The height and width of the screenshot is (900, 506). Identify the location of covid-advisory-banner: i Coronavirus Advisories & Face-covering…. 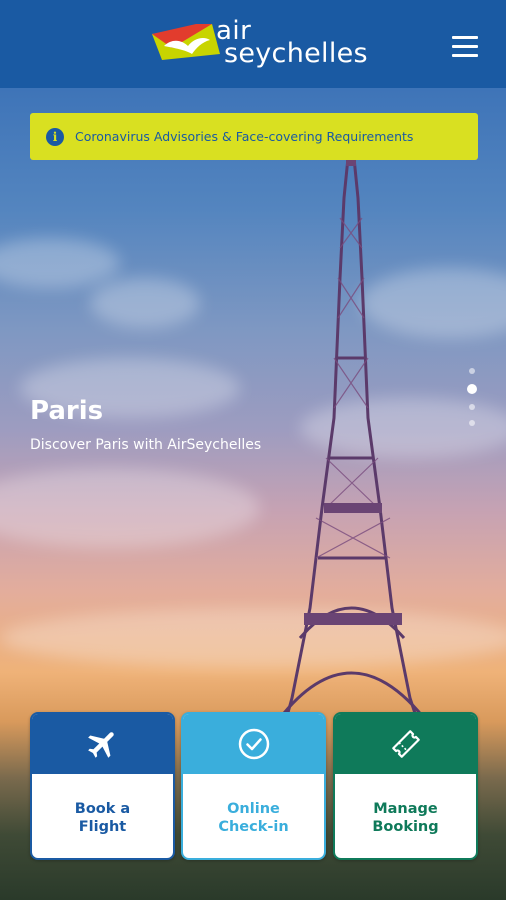
(254, 136).